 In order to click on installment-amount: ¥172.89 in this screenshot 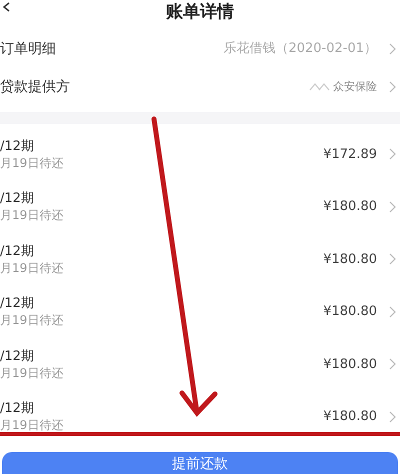, I will do `click(350, 155)`.